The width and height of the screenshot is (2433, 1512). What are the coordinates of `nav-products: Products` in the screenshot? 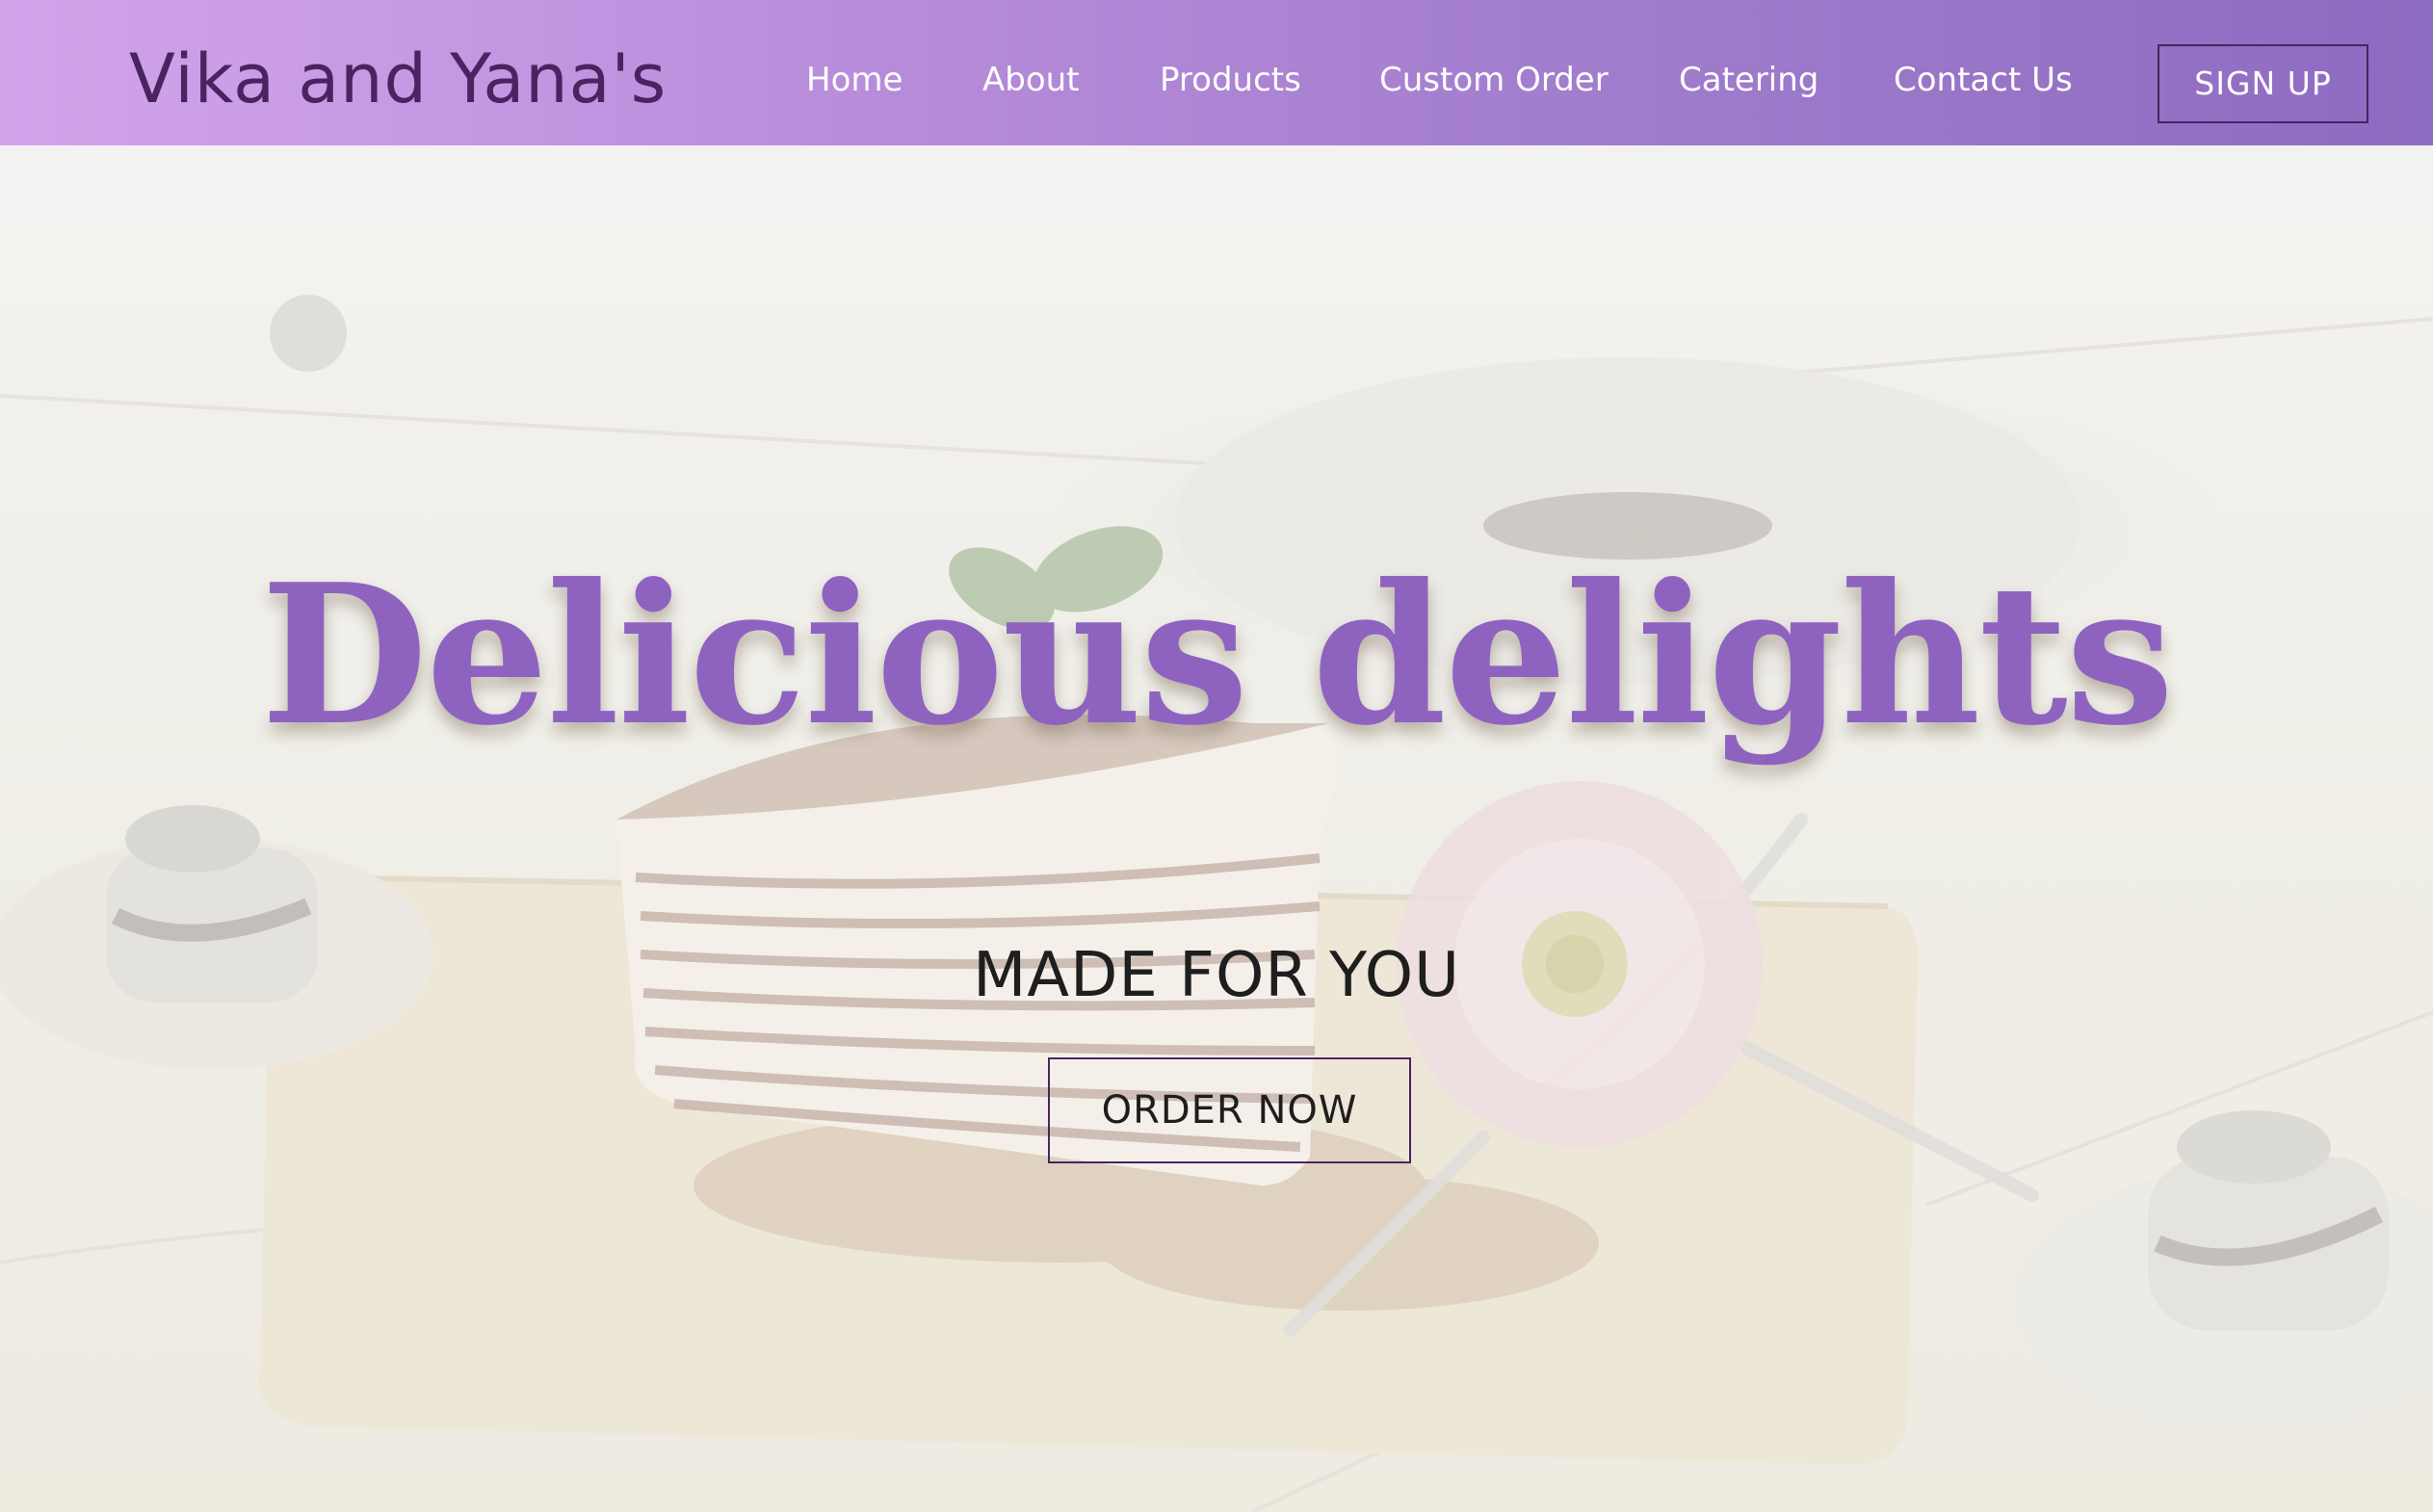 It's located at (1230, 80).